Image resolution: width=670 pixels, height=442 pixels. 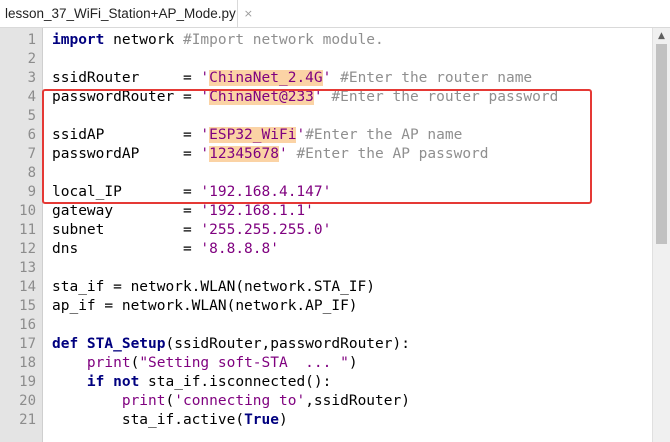 What do you see at coordinates (265, 401) in the screenshot?
I see `line-text: print('connecting to',ssidRouter)` at bounding box center [265, 401].